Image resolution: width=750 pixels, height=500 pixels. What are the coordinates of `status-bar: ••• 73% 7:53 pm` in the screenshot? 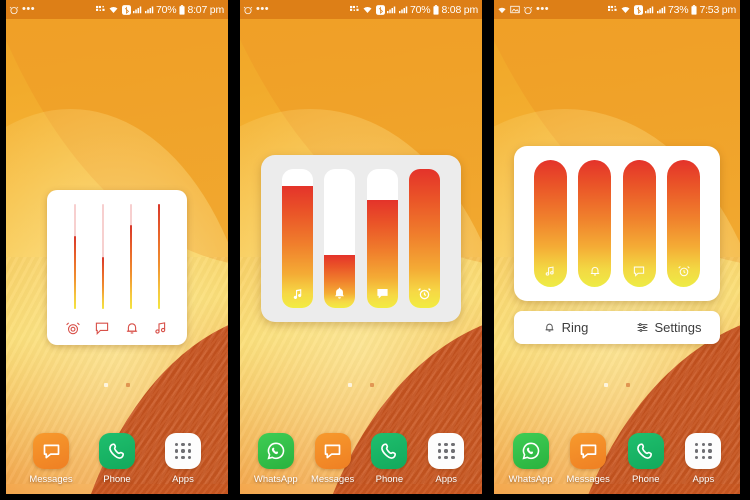 It's located at (617, 9).